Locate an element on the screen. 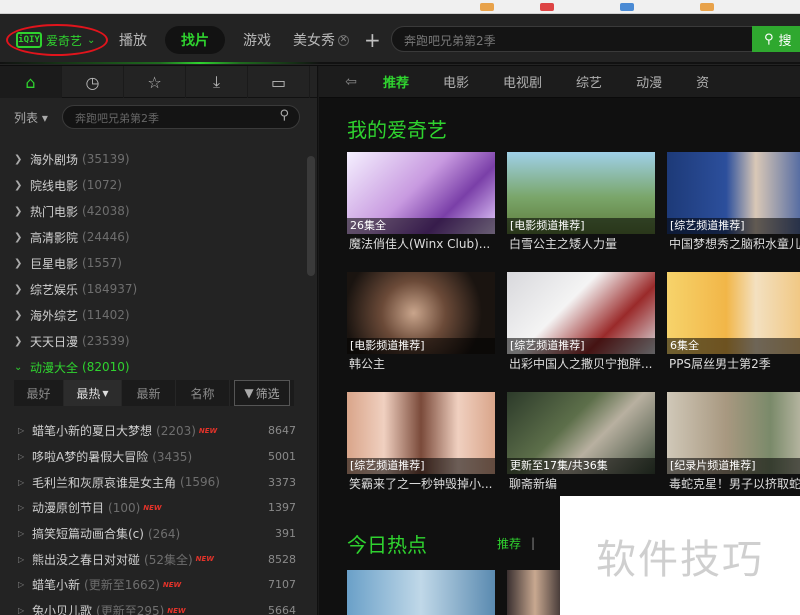  list-item: ▷ 动漫原创节目 (100) NEW 1397 is located at coordinates (153, 508).